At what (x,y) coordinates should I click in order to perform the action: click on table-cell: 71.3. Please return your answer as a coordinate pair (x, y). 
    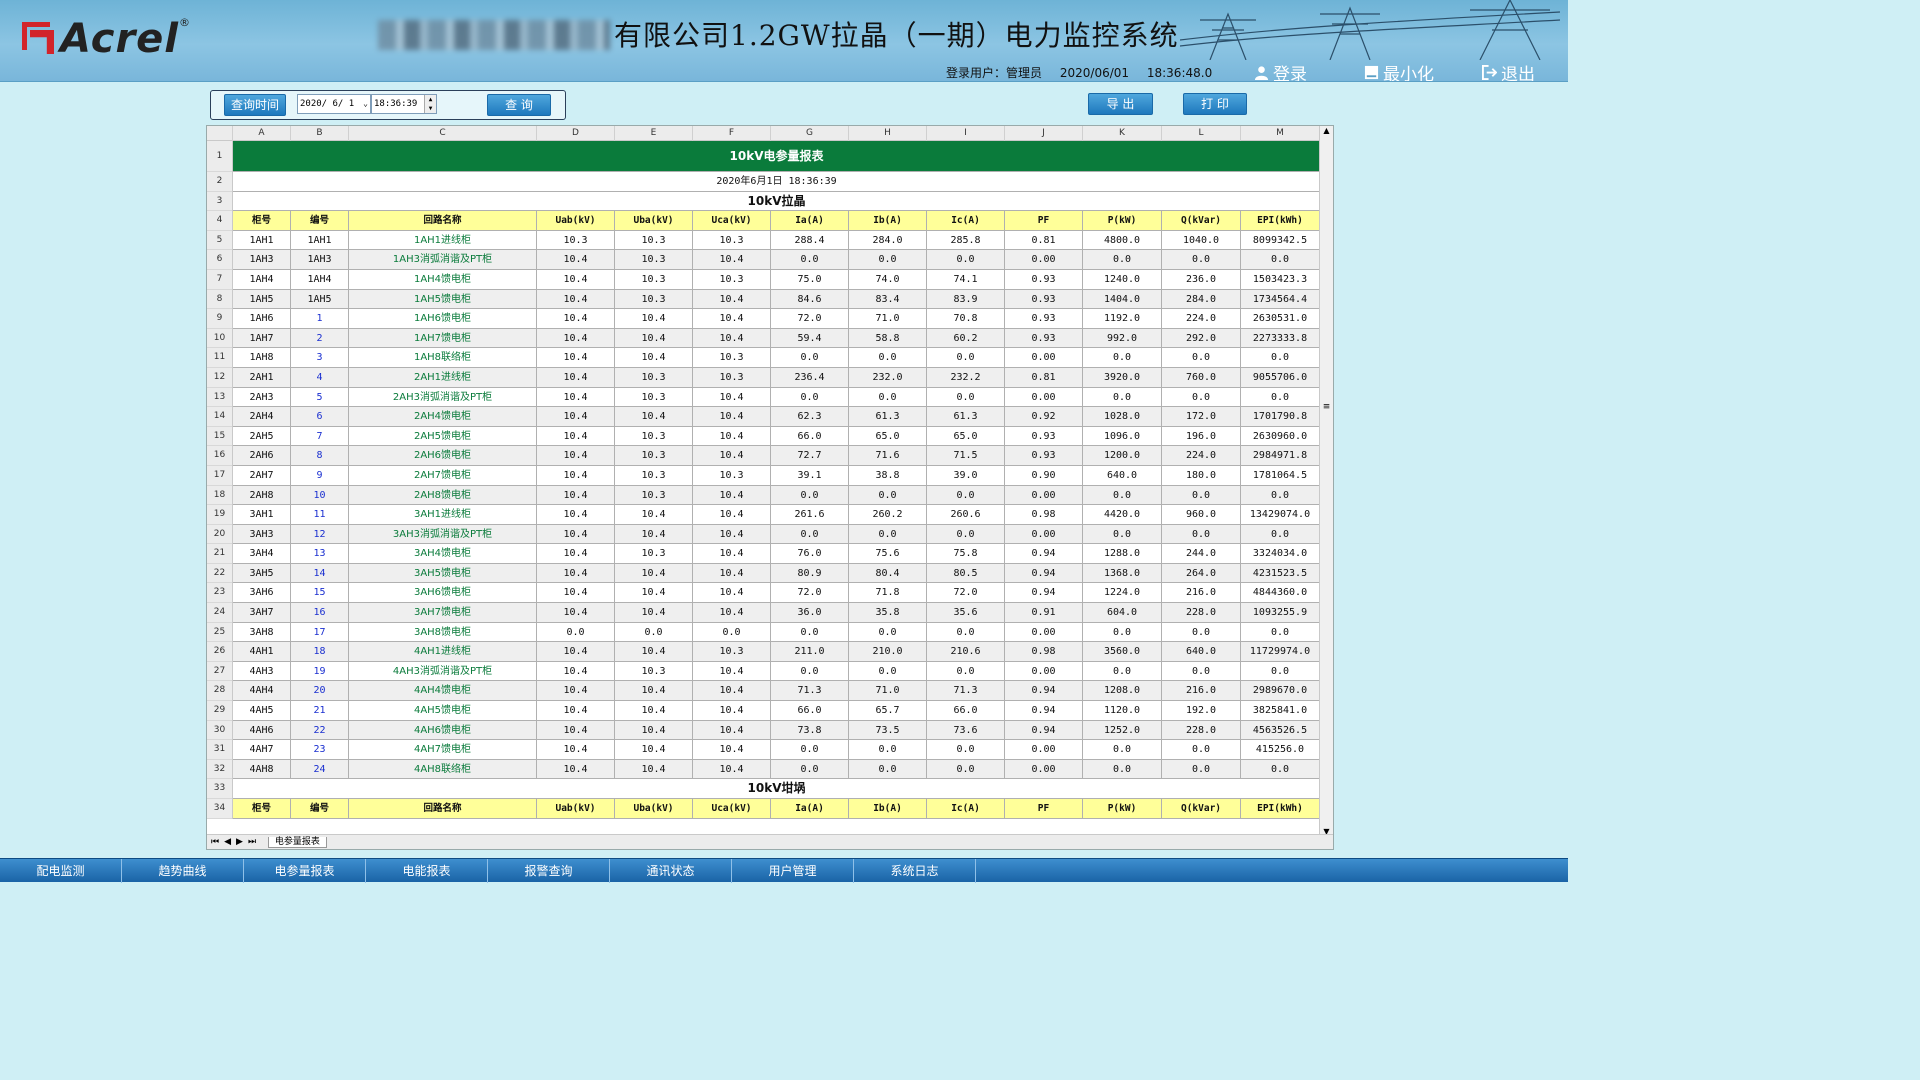
    Looking at the image, I should click on (810, 691).